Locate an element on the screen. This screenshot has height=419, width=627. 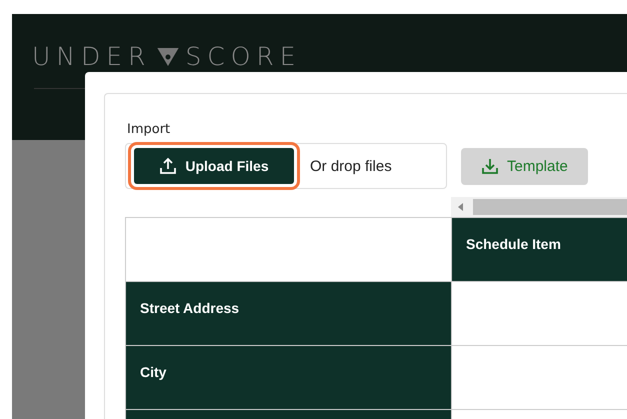
download-icon is located at coordinates (490, 166).